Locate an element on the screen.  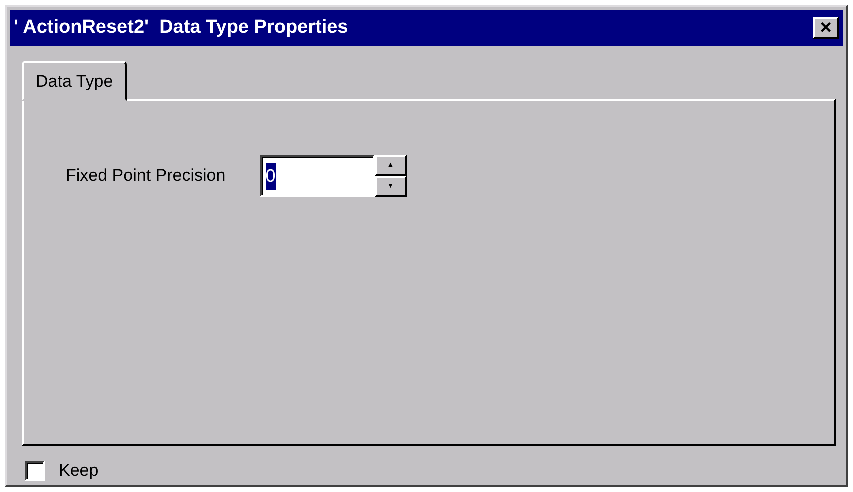
tab: Data Type is located at coordinates (75, 81).